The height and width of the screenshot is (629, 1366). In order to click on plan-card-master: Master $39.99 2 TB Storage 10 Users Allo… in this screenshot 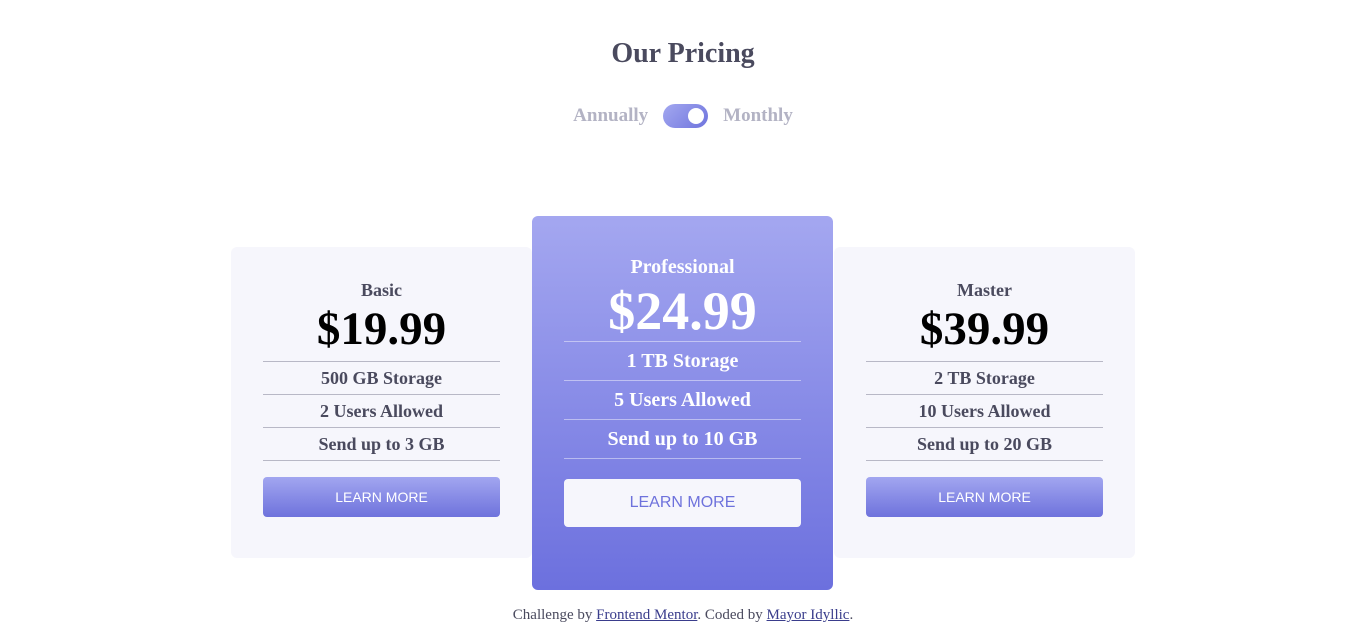, I will do `click(984, 402)`.